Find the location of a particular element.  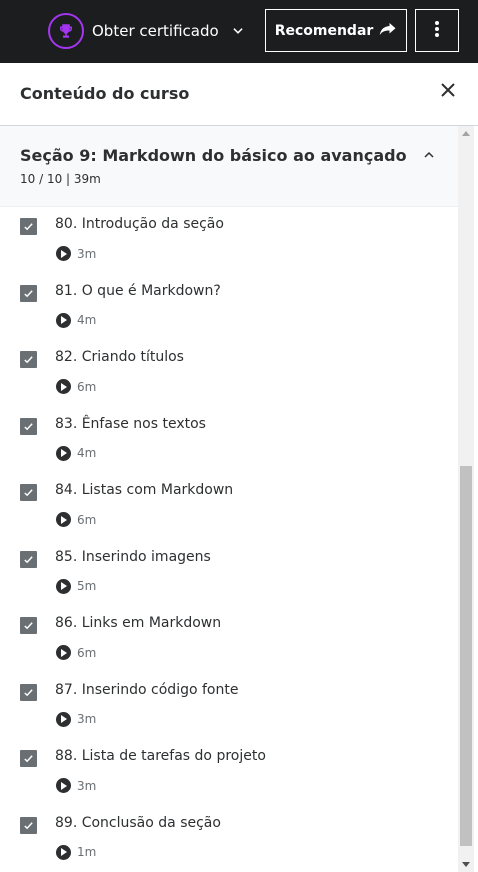

lecture-item: 83. Ênfase nos textos 4m is located at coordinates (229, 440).